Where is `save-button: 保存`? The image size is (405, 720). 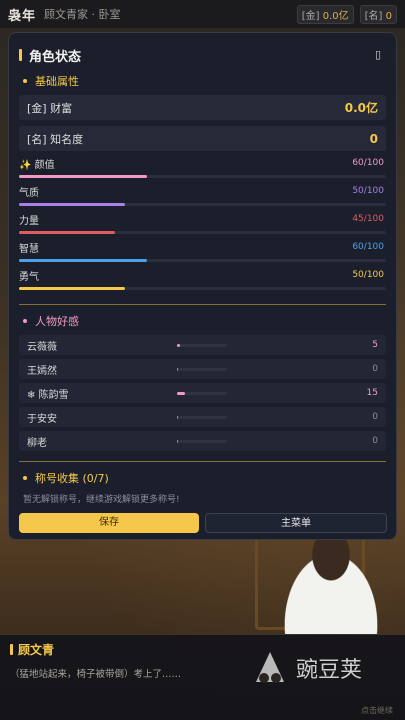 save-button: 保存 is located at coordinates (109, 523).